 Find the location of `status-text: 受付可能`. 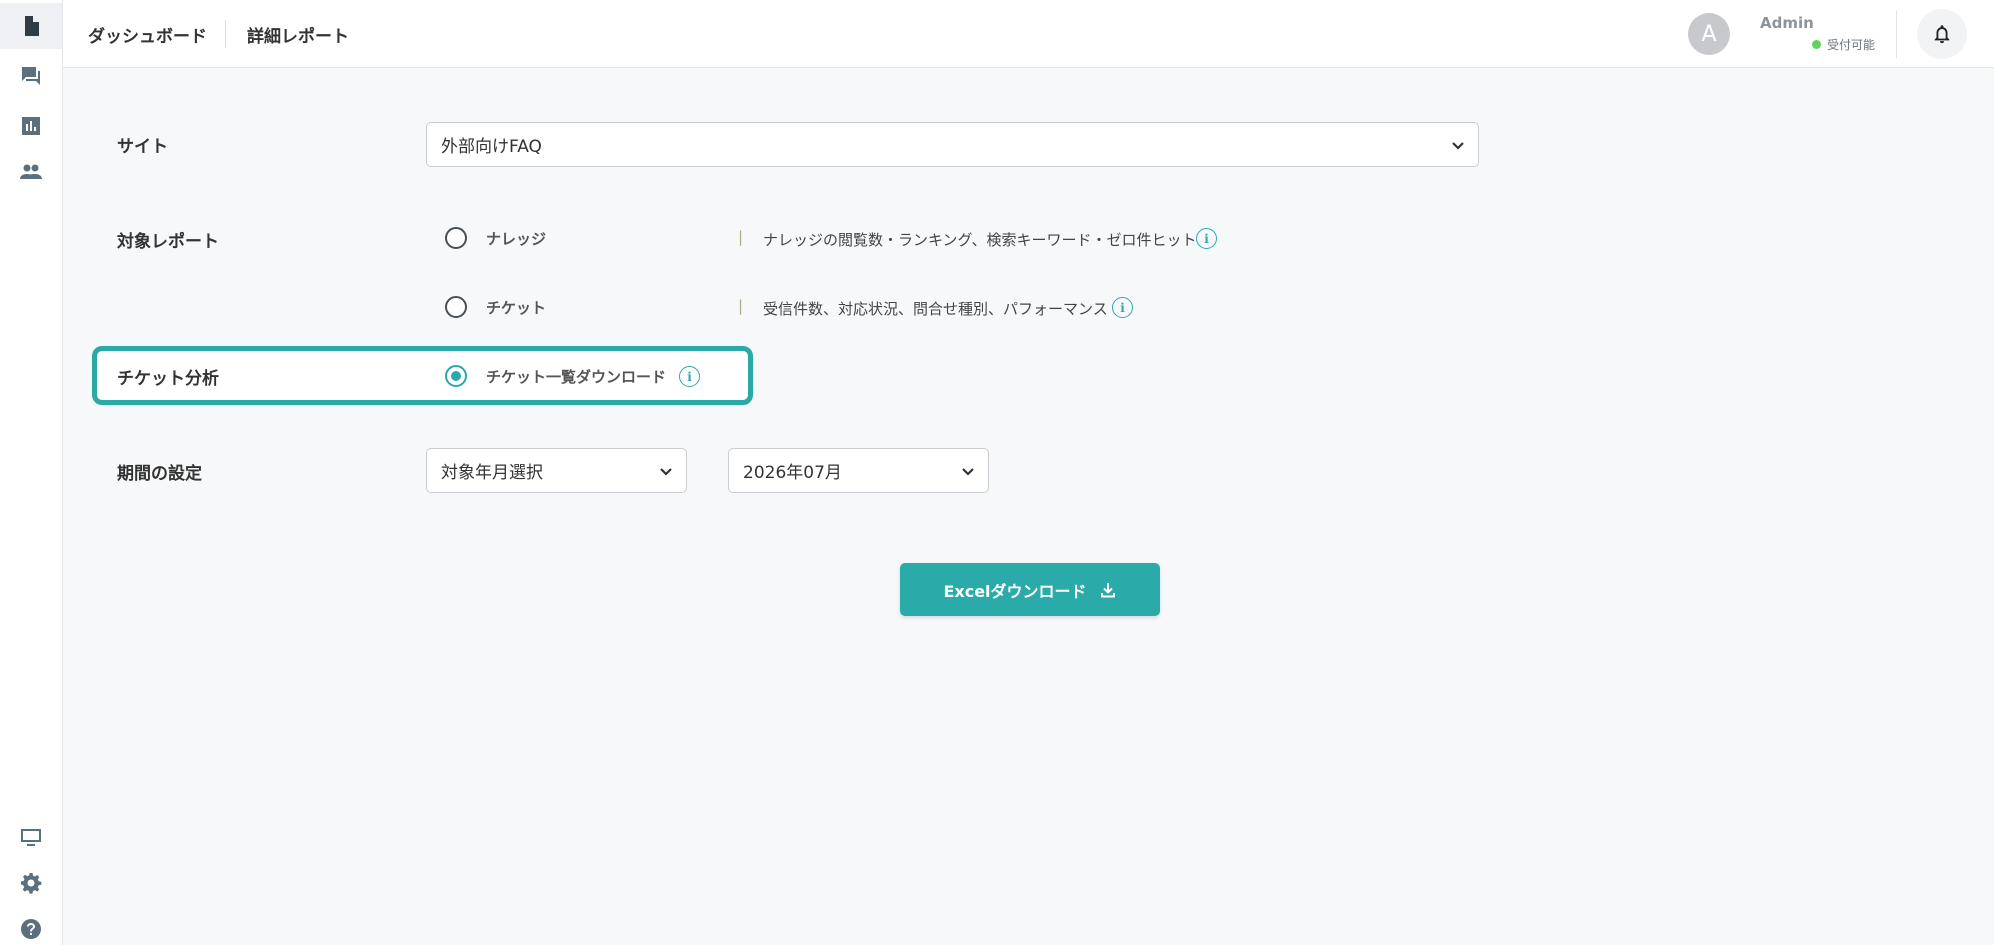

status-text: 受付可能 is located at coordinates (1851, 45).